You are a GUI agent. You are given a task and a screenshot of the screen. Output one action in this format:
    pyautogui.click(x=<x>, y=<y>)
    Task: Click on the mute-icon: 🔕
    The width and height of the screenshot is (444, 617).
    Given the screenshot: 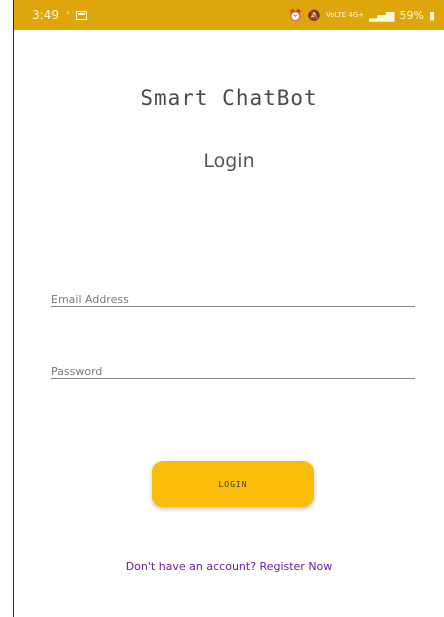 What is the action you would take?
    pyautogui.click(x=314, y=15)
    